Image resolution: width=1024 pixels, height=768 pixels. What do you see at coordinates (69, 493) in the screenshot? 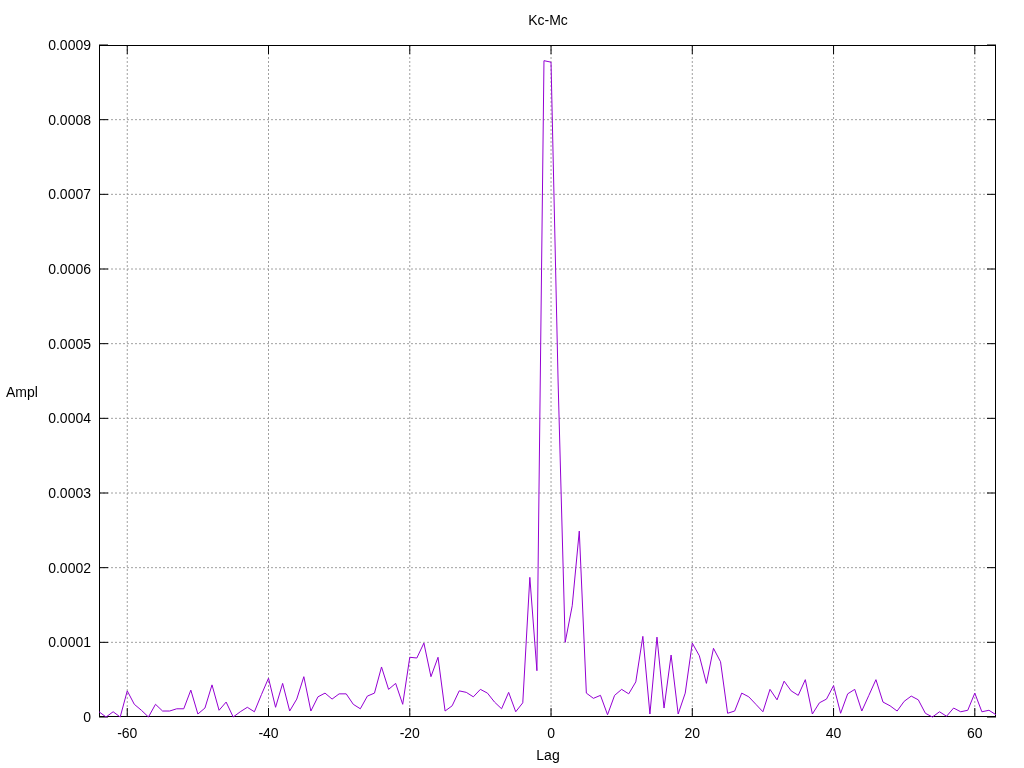
I see `tick-label: 0.0003` at bounding box center [69, 493].